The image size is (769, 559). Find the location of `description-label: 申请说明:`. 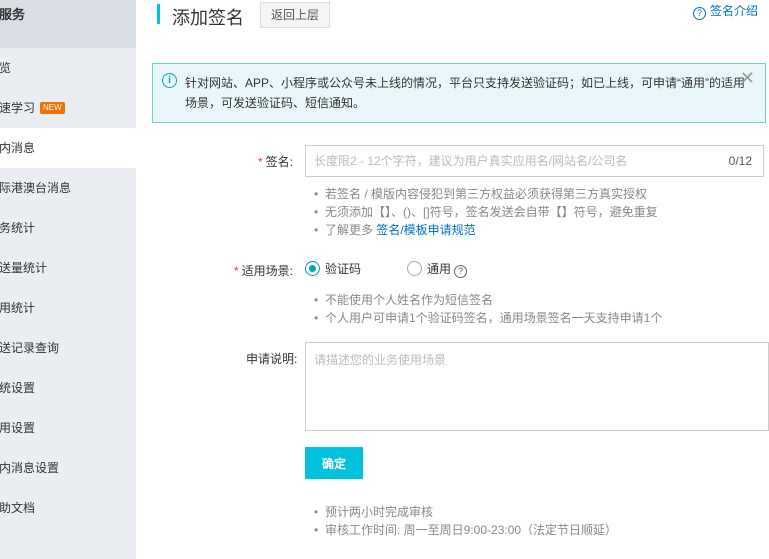

description-label: 申请说明: is located at coordinates (272, 359).